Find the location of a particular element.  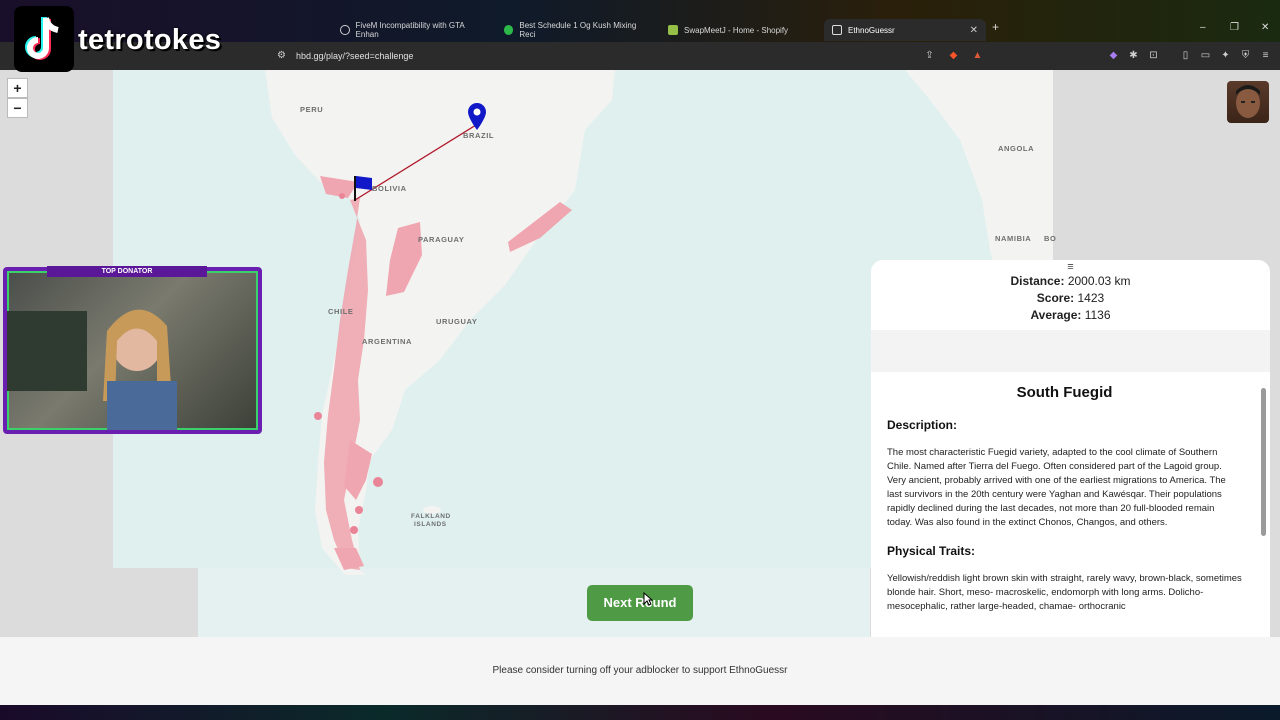

description-heading: Description: is located at coordinates (922, 425).